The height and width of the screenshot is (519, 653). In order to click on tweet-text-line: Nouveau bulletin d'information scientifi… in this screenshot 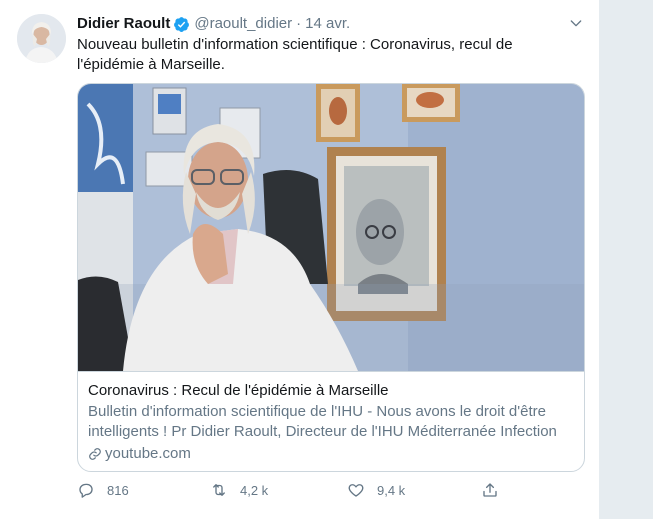, I will do `click(295, 44)`.